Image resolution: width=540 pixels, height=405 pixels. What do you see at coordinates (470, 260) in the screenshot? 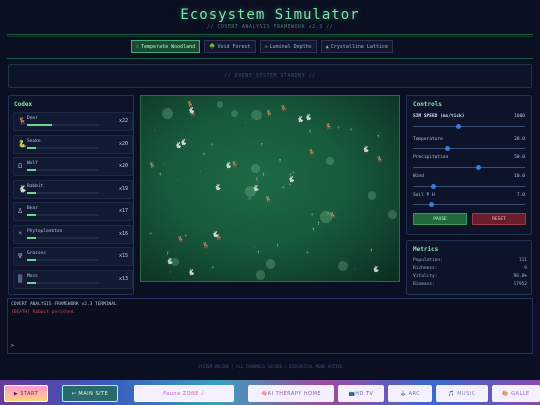
I see `metric-population: Population: 111` at bounding box center [470, 260].